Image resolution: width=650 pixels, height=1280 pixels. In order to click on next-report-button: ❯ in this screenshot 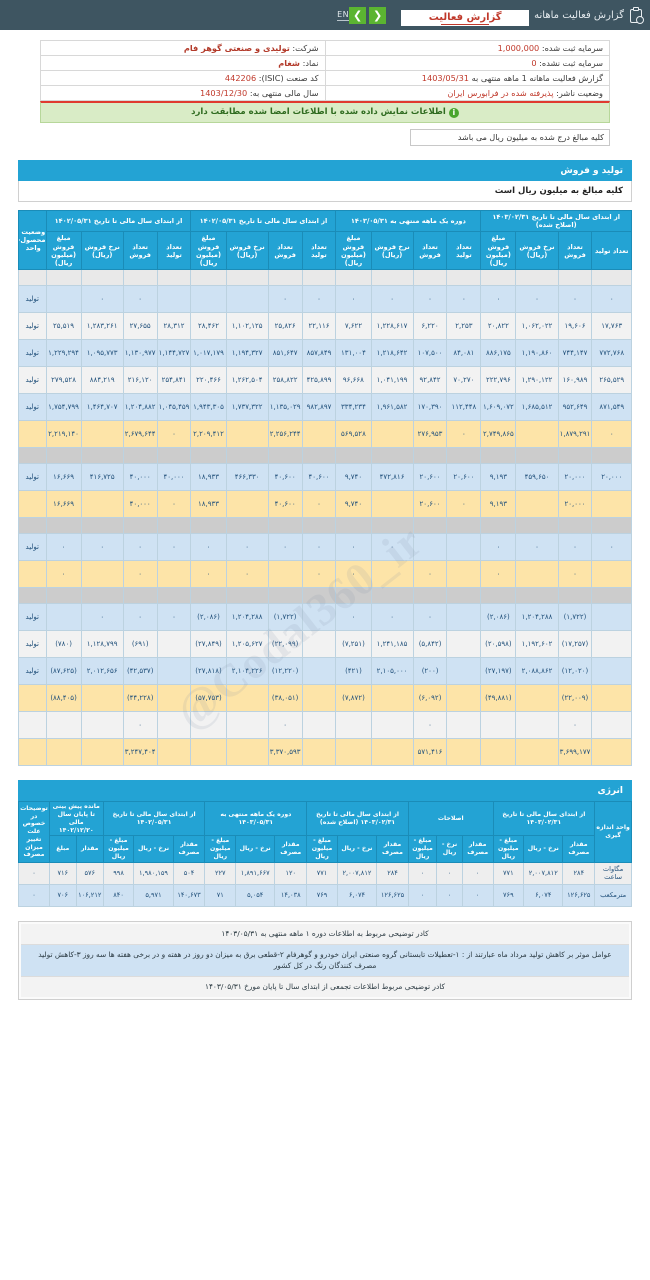, I will do `click(358, 15)`.